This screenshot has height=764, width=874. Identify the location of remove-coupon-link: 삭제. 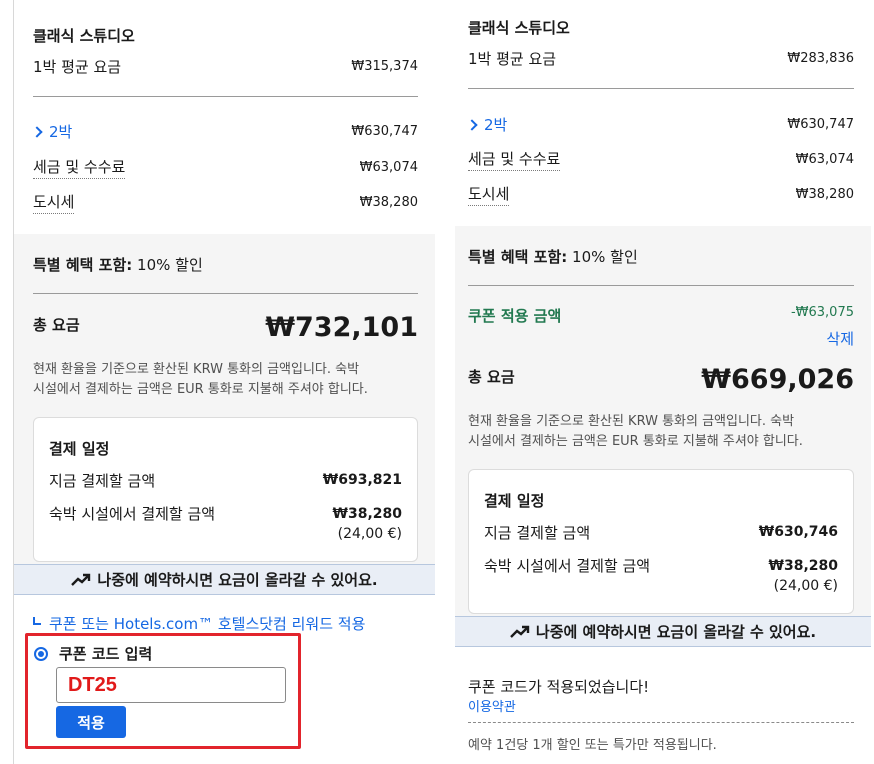
(840, 338).